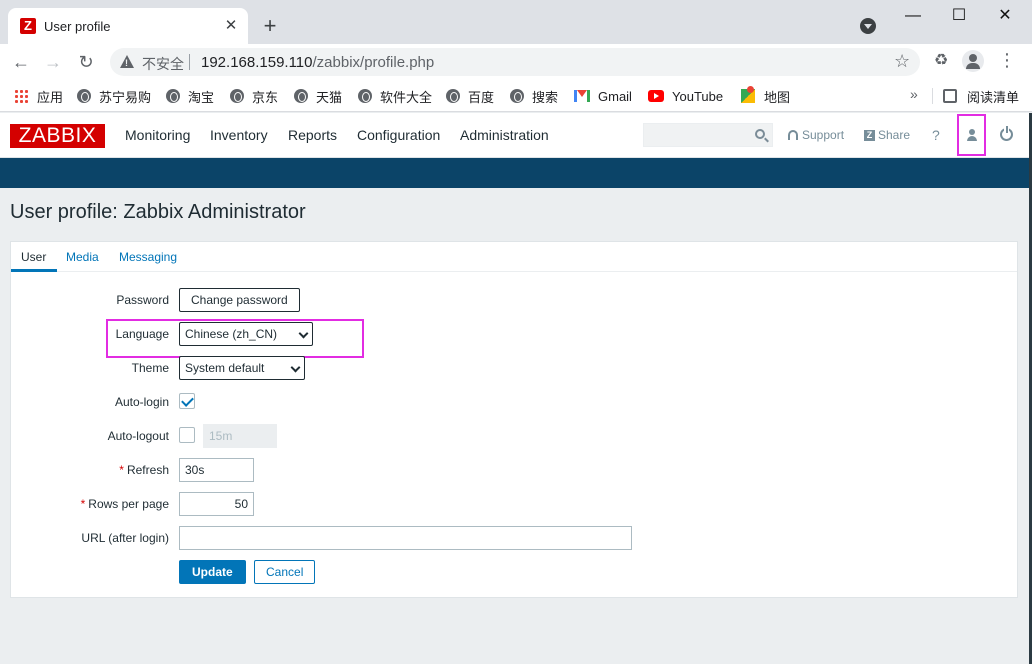 The image size is (1032, 664). I want to click on help-icon: ?, so click(936, 135).